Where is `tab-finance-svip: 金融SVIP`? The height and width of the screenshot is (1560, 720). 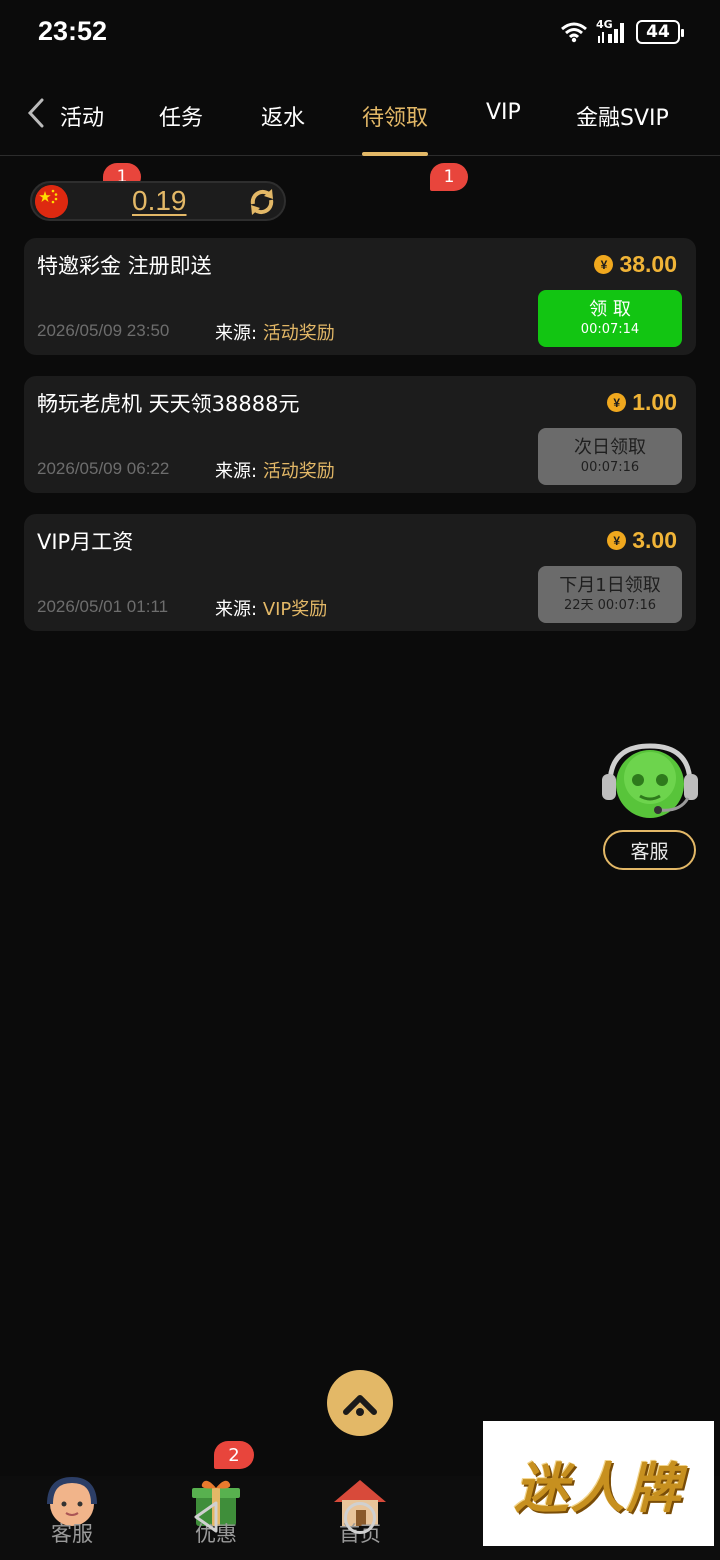
tab-finance-svip: 金融SVIP is located at coordinates (622, 128).